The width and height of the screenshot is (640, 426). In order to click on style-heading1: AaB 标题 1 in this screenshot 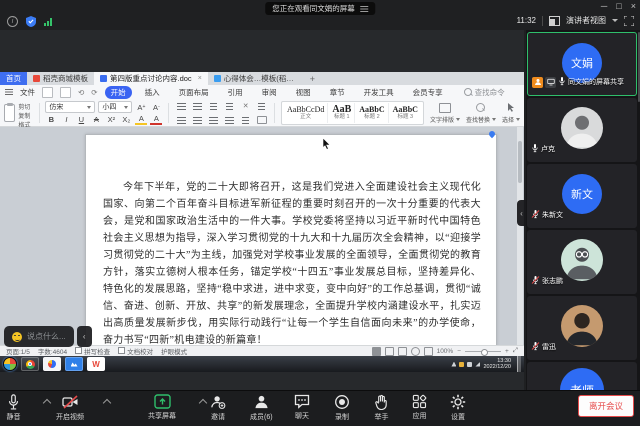, I will do `click(342, 113)`.